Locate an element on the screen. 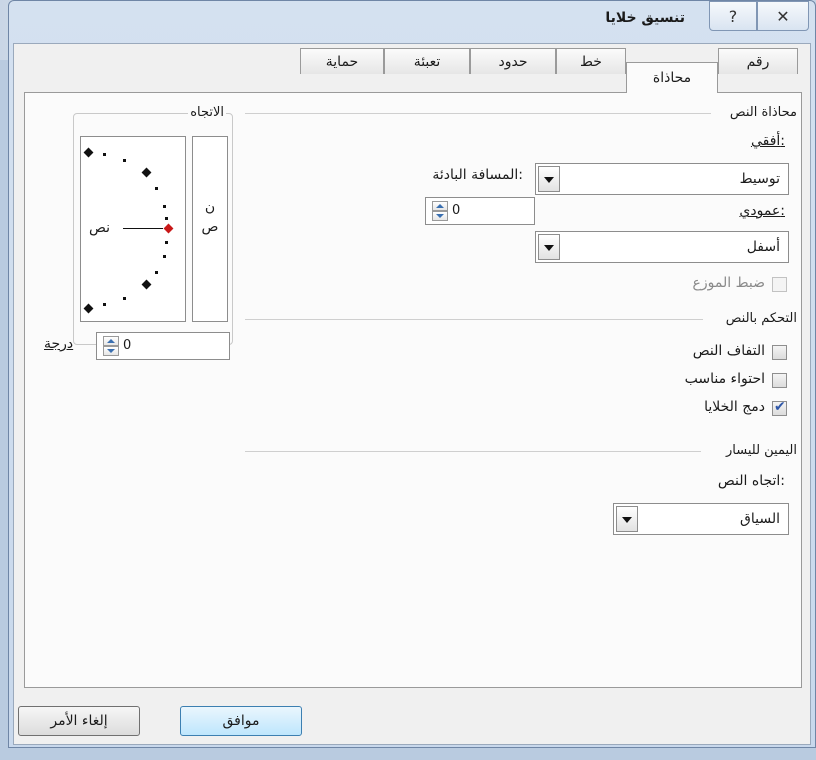 This screenshot has width=816, height=760. tab-alignment: محاذاة is located at coordinates (672, 77).